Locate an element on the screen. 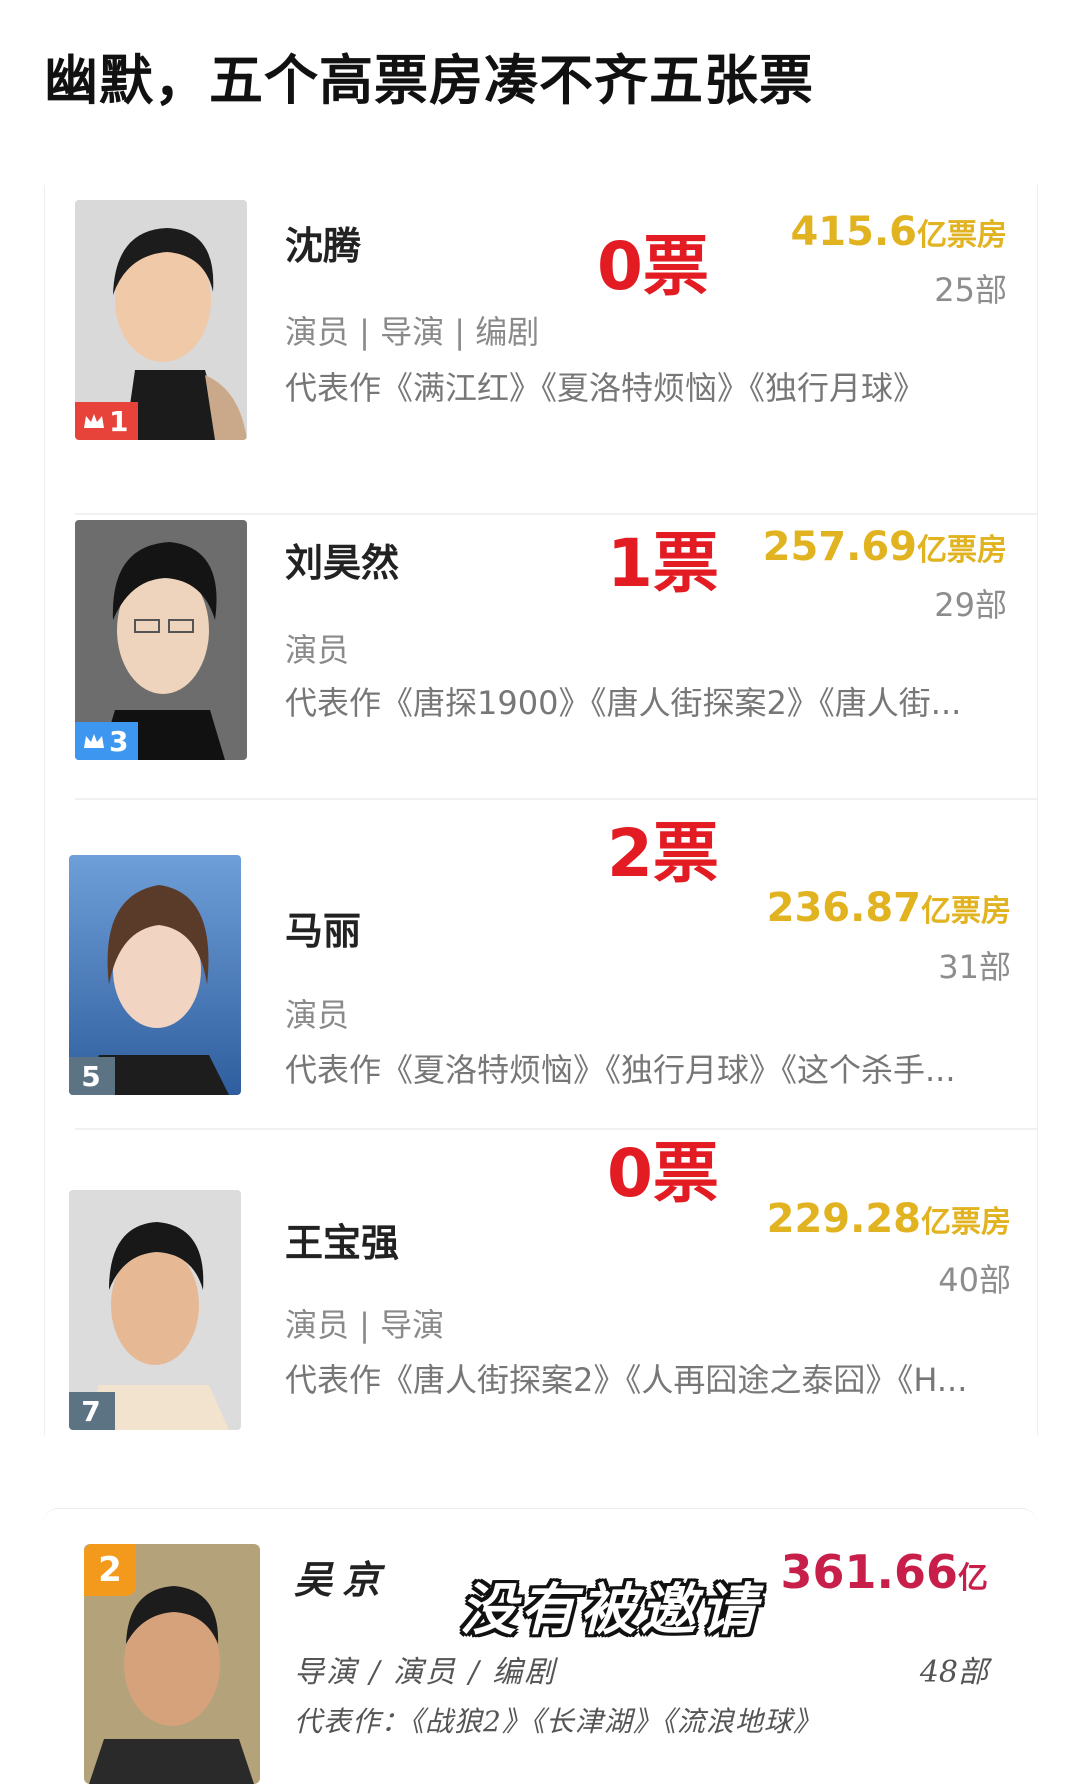 The image size is (1080, 1784). actor-name: 吴京 is located at coordinates (342, 1579).